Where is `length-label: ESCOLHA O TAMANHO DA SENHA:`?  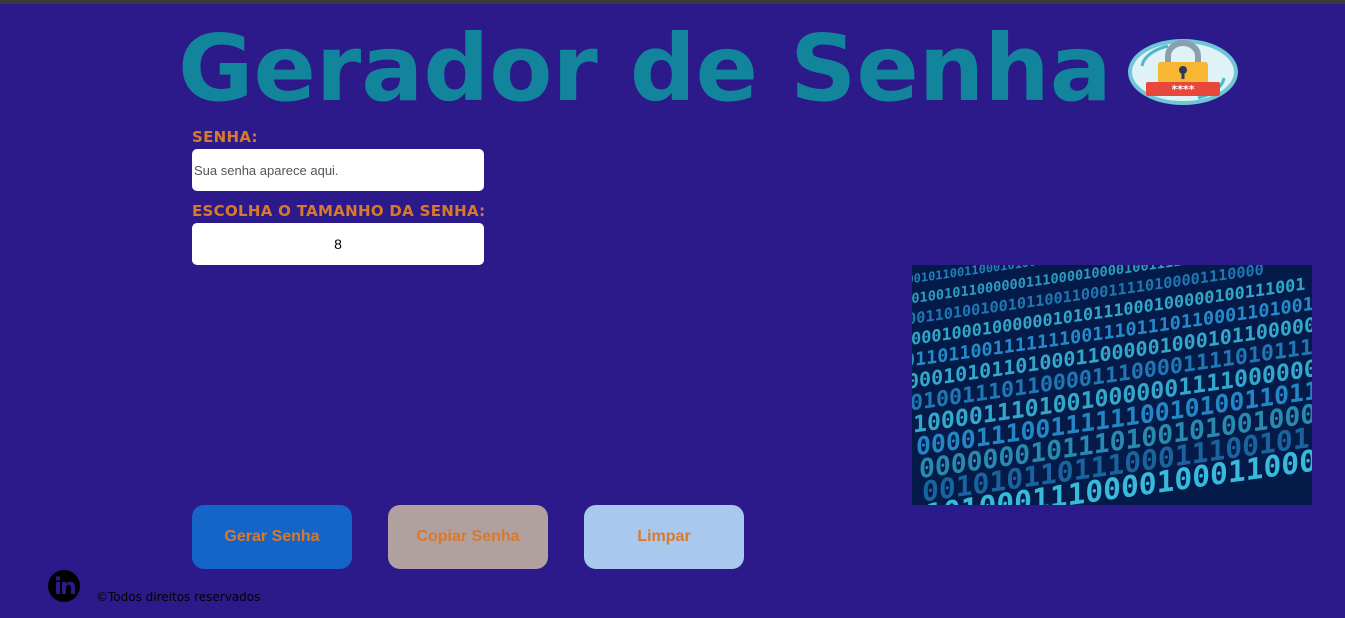 length-label: ESCOLHA O TAMANHO DA SENHA: is located at coordinates (339, 211).